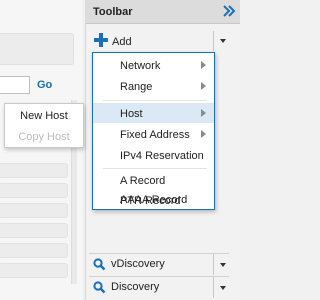  What do you see at coordinates (44, 137) in the screenshot?
I see `copy-host-menu-item: Copy Host` at bounding box center [44, 137].